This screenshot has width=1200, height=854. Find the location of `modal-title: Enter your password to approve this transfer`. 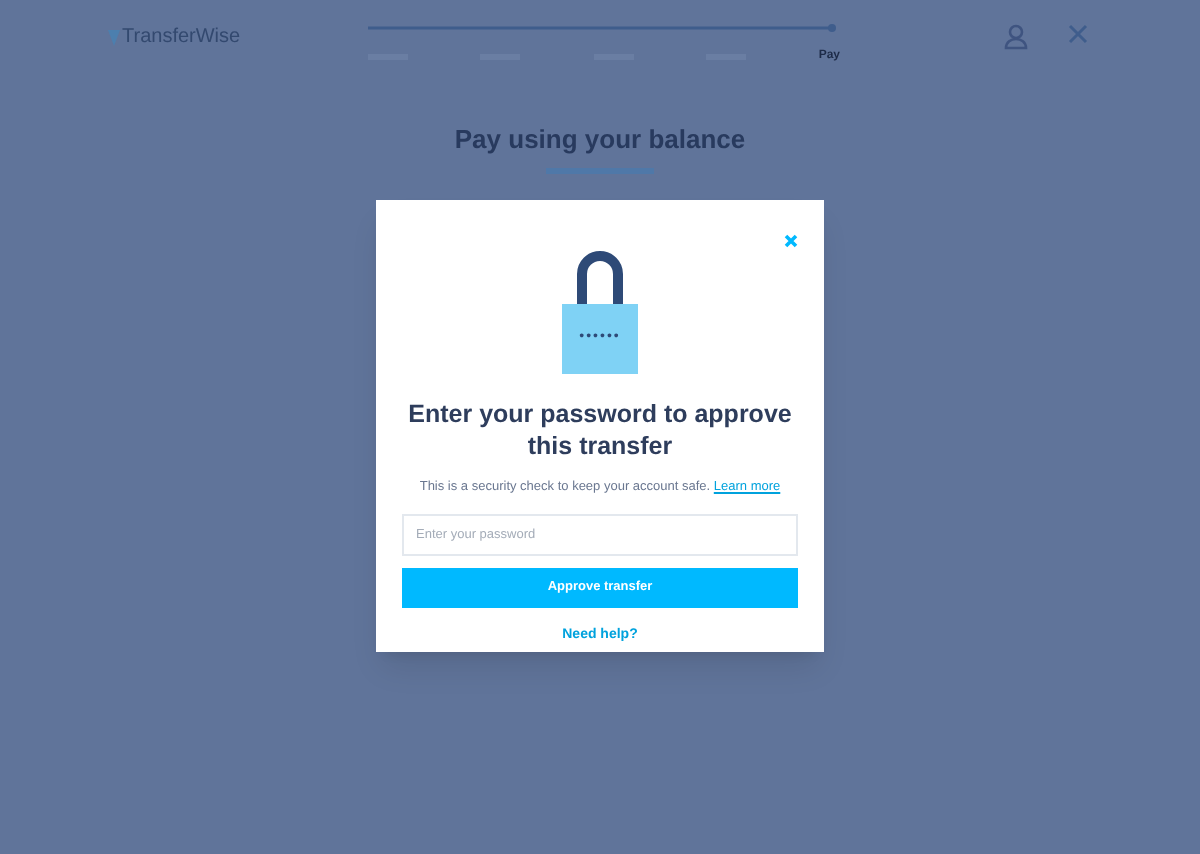

modal-title: Enter your password to approve this transfer is located at coordinates (600, 430).